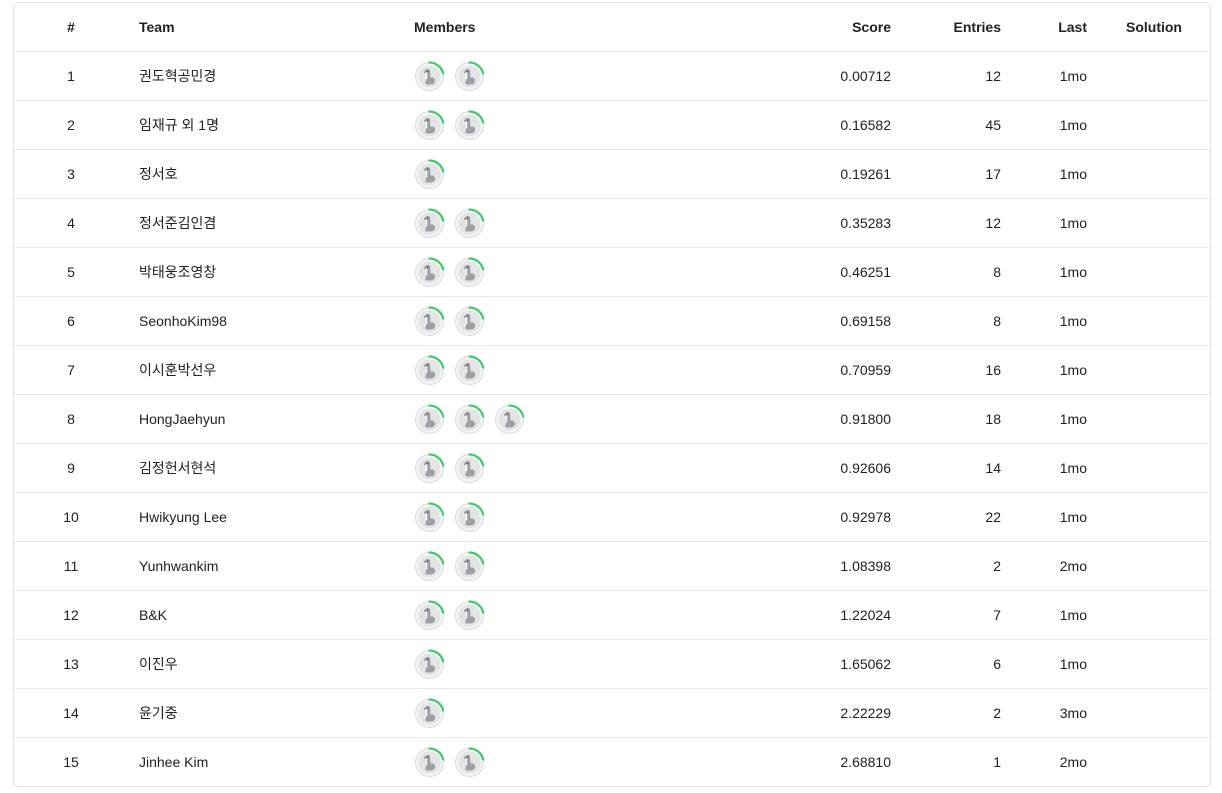 Image resolution: width=1222 pixels, height=793 pixels. What do you see at coordinates (71, 27) in the screenshot?
I see `header-rank: #` at bounding box center [71, 27].